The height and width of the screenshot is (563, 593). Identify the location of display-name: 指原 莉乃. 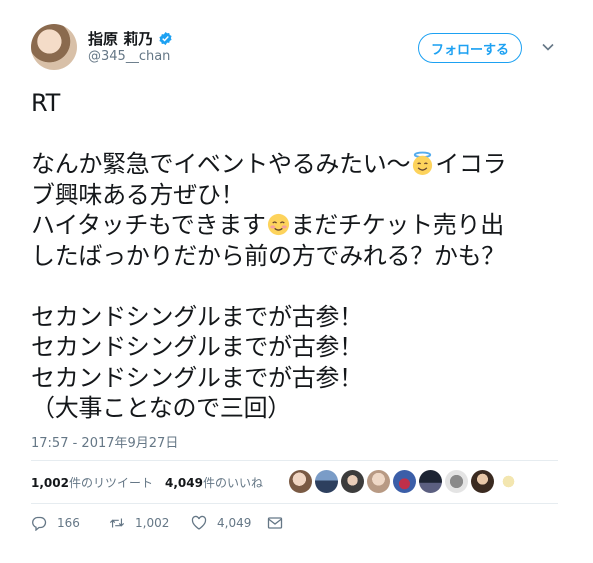
(120, 38).